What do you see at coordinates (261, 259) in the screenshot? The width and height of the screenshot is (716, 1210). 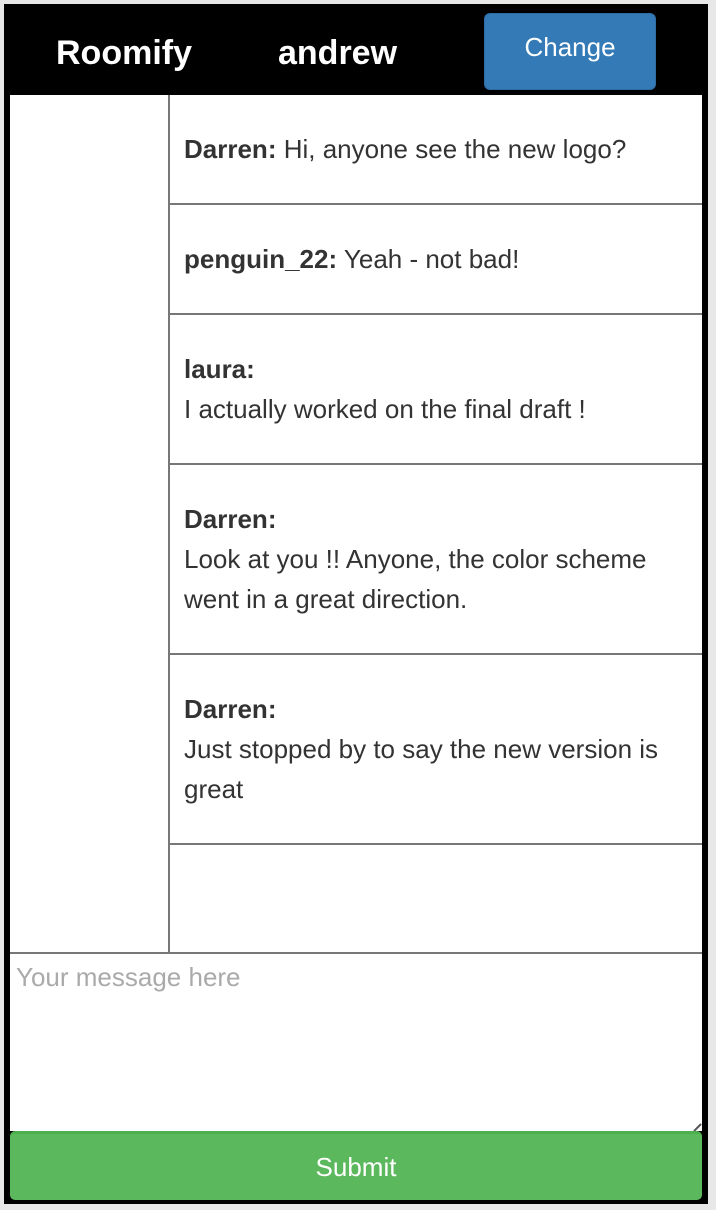 I see `message-author: penguin_22:` at bounding box center [261, 259].